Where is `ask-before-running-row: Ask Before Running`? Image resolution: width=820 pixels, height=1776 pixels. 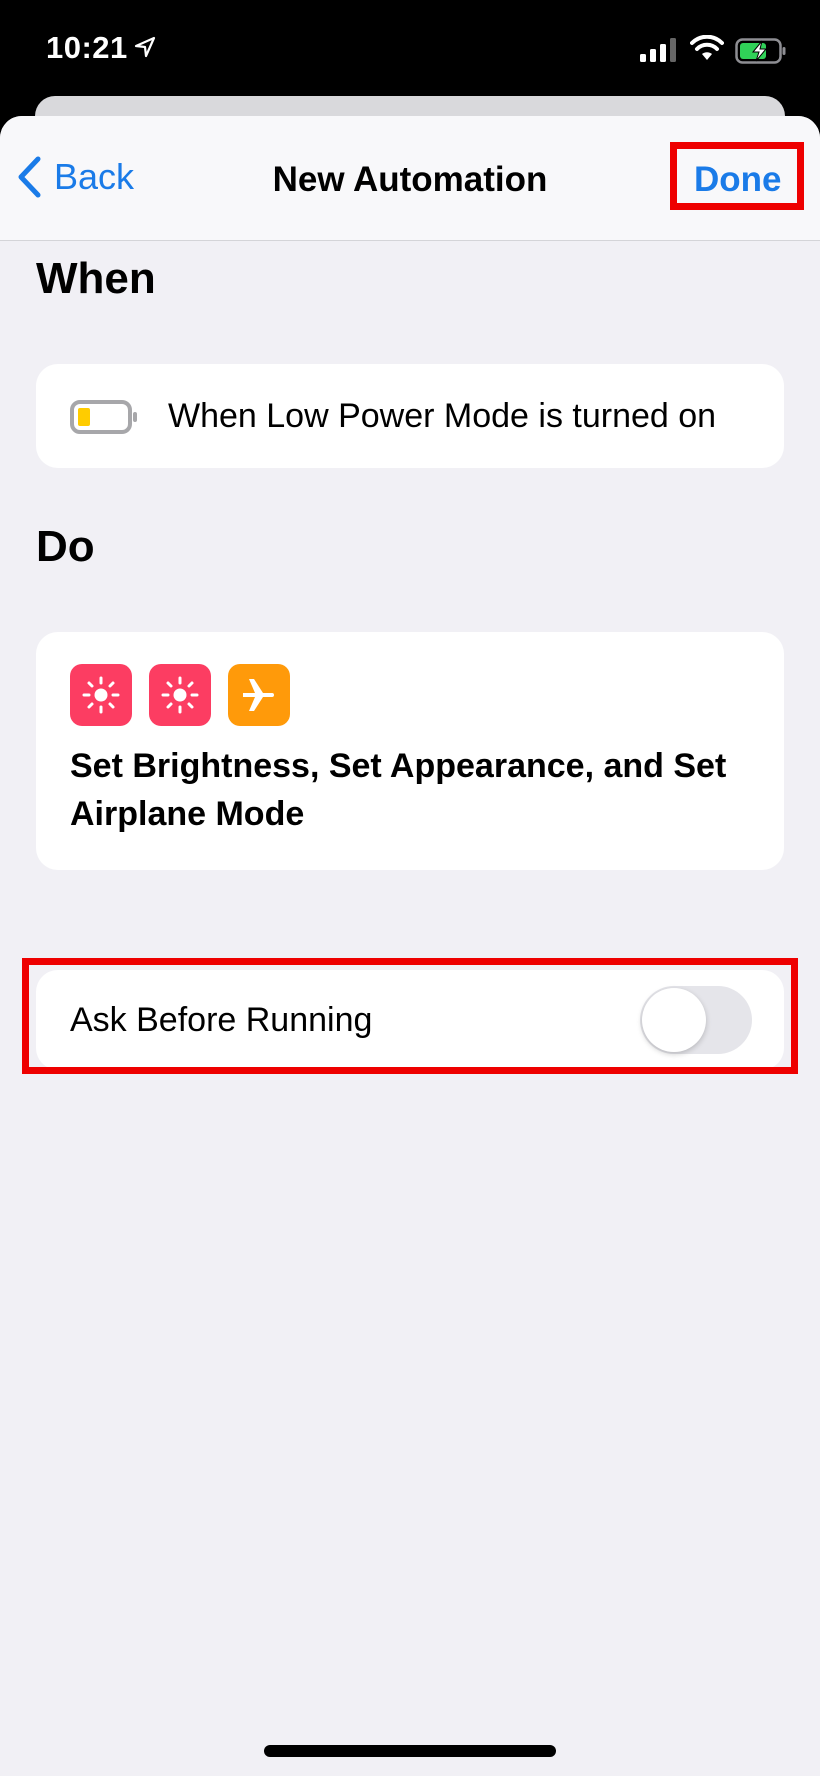 ask-before-running-row: Ask Before Running is located at coordinates (410, 1020).